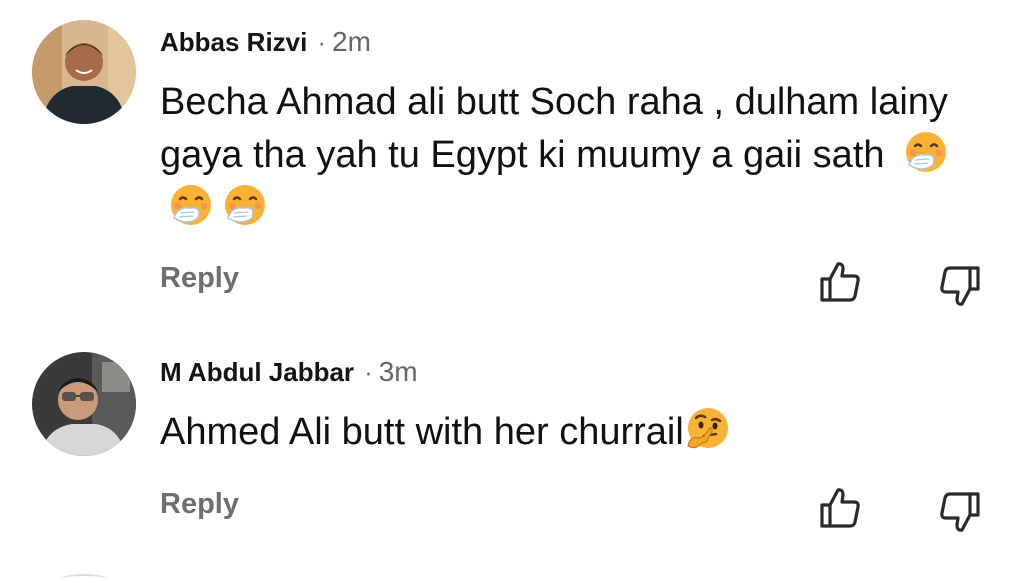 This screenshot has height=586, width=1024. I want to click on next-comment-avatar-edge, so click(84, 580).